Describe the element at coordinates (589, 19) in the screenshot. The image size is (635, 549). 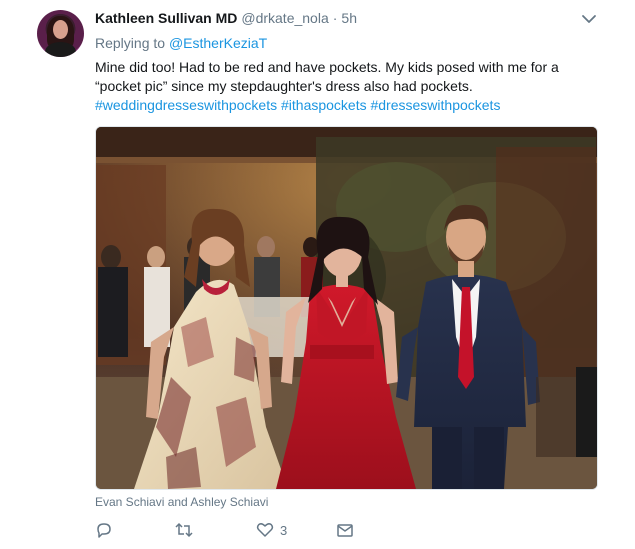
I see `chevron-down-icon` at that location.